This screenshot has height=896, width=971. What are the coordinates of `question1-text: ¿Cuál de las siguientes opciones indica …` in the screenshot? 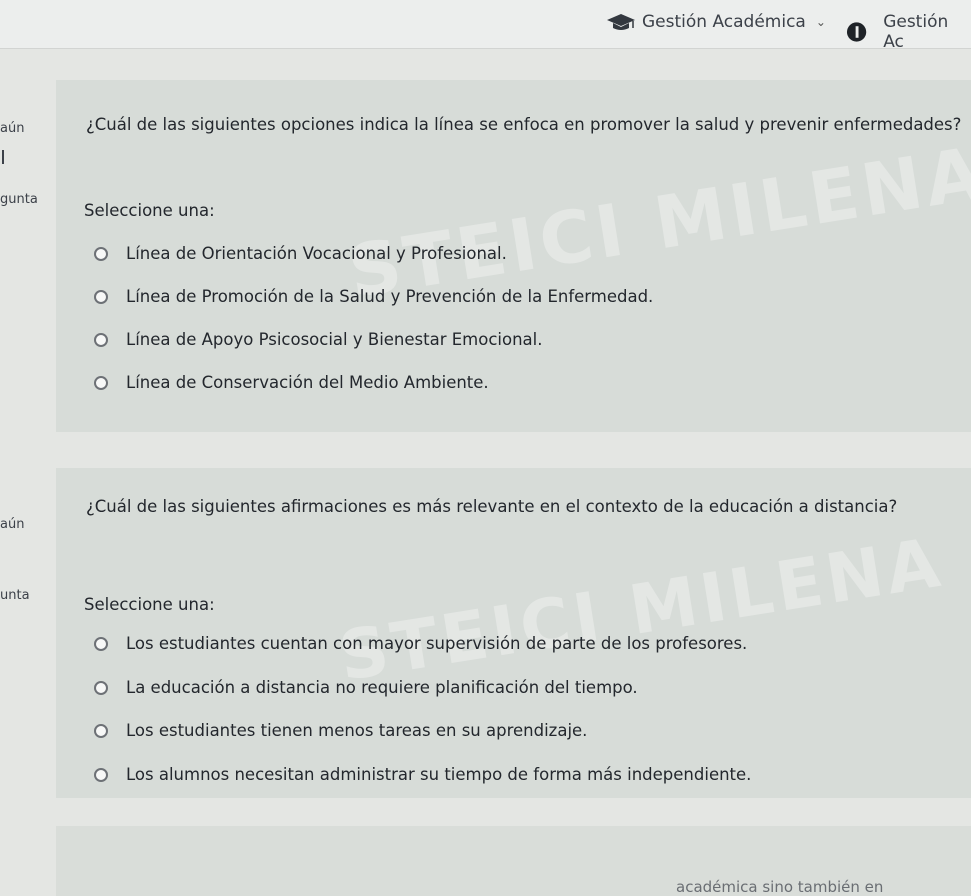 It's located at (524, 124).